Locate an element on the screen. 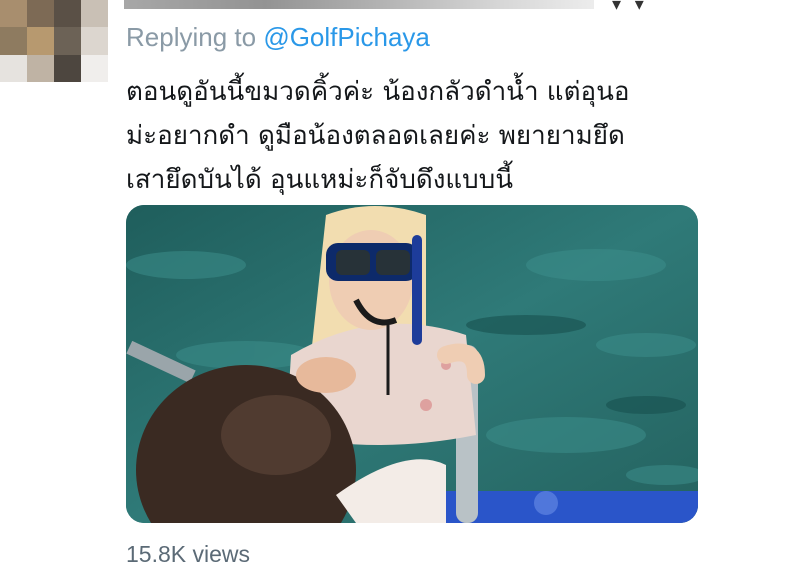 Image resolution: width=800 pixels, height=571 pixels. view-count: 15.8K views is located at coordinates (188, 554).